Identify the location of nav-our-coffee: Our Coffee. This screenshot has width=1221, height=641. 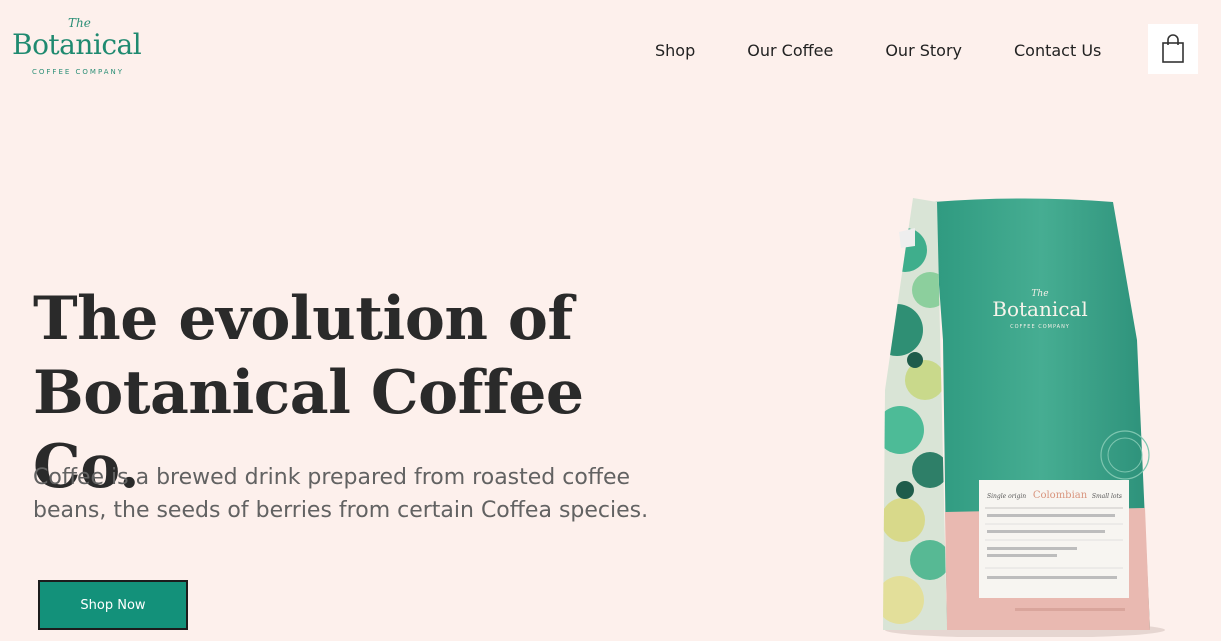
(790, 50).